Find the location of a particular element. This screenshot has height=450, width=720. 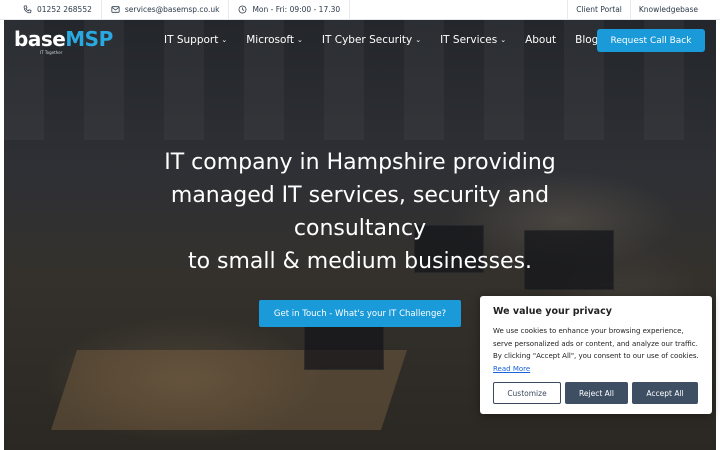

phone-number: 01252 268552 is located at coordinates (64, 9).